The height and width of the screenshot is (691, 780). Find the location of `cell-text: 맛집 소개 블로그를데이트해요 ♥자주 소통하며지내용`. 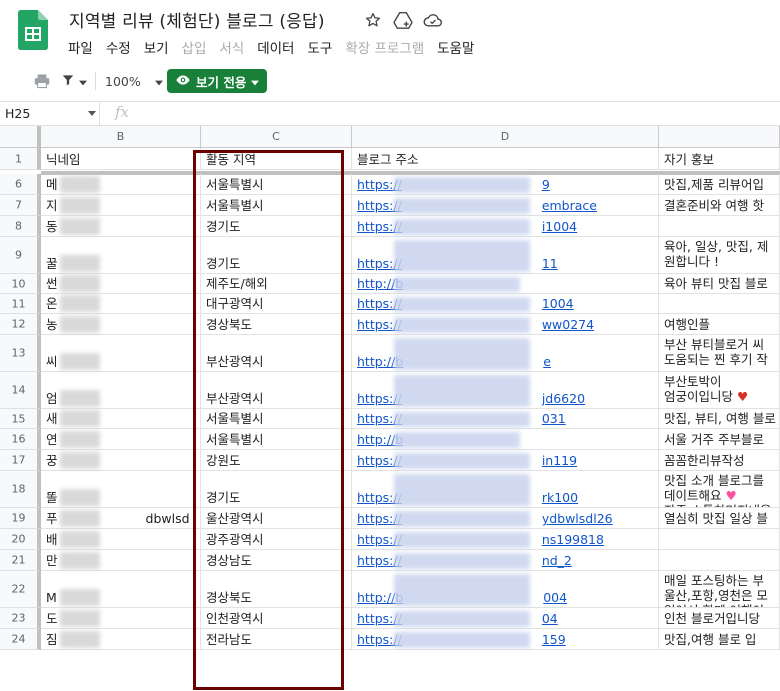

cell-text: 맛집 소개 블로그를데이트해요 ♥자주 소통하며지내용 is located at coordinates (717, 490).